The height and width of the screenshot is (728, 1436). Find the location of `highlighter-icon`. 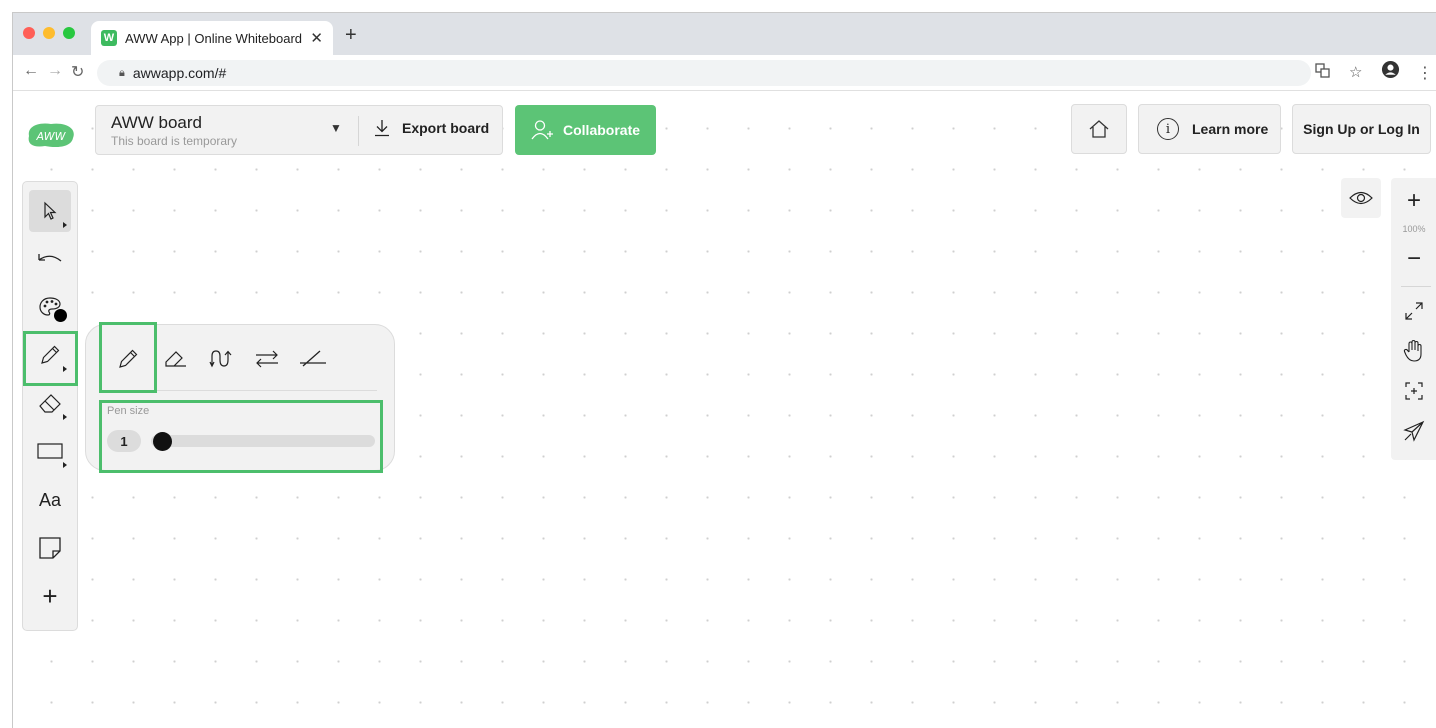

highlighter-icon is located at coordinates (175, 359).